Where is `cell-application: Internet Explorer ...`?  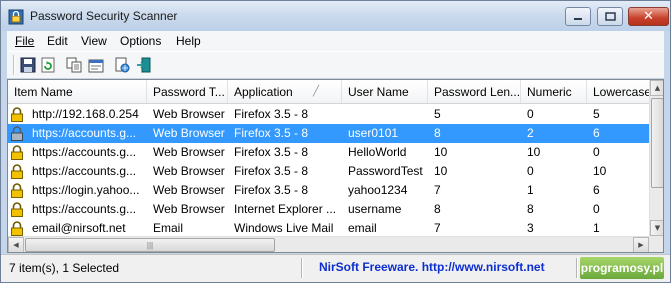
cell-application: Internet Explorer ... is located at coordinates (285, 209).